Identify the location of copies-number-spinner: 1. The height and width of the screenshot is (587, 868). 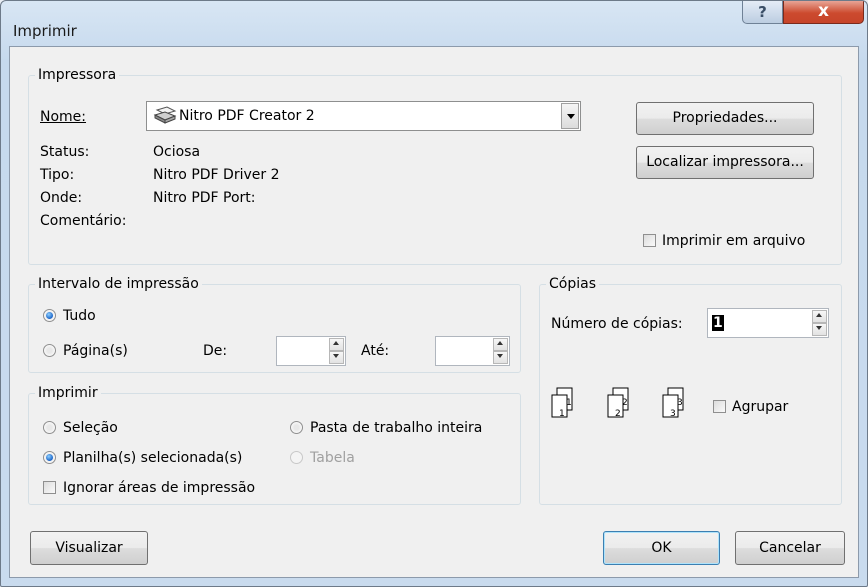
(768, 323).